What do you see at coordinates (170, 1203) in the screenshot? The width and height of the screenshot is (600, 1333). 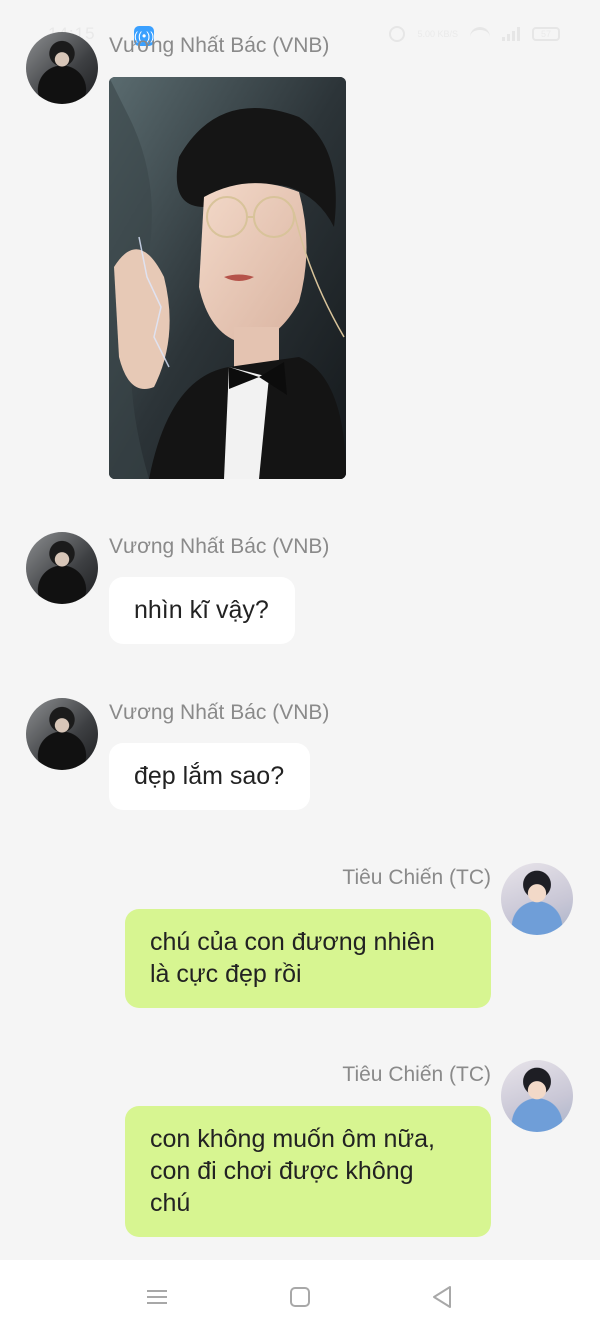 I see `message-line: chú` at bounding box center [170, 1203].